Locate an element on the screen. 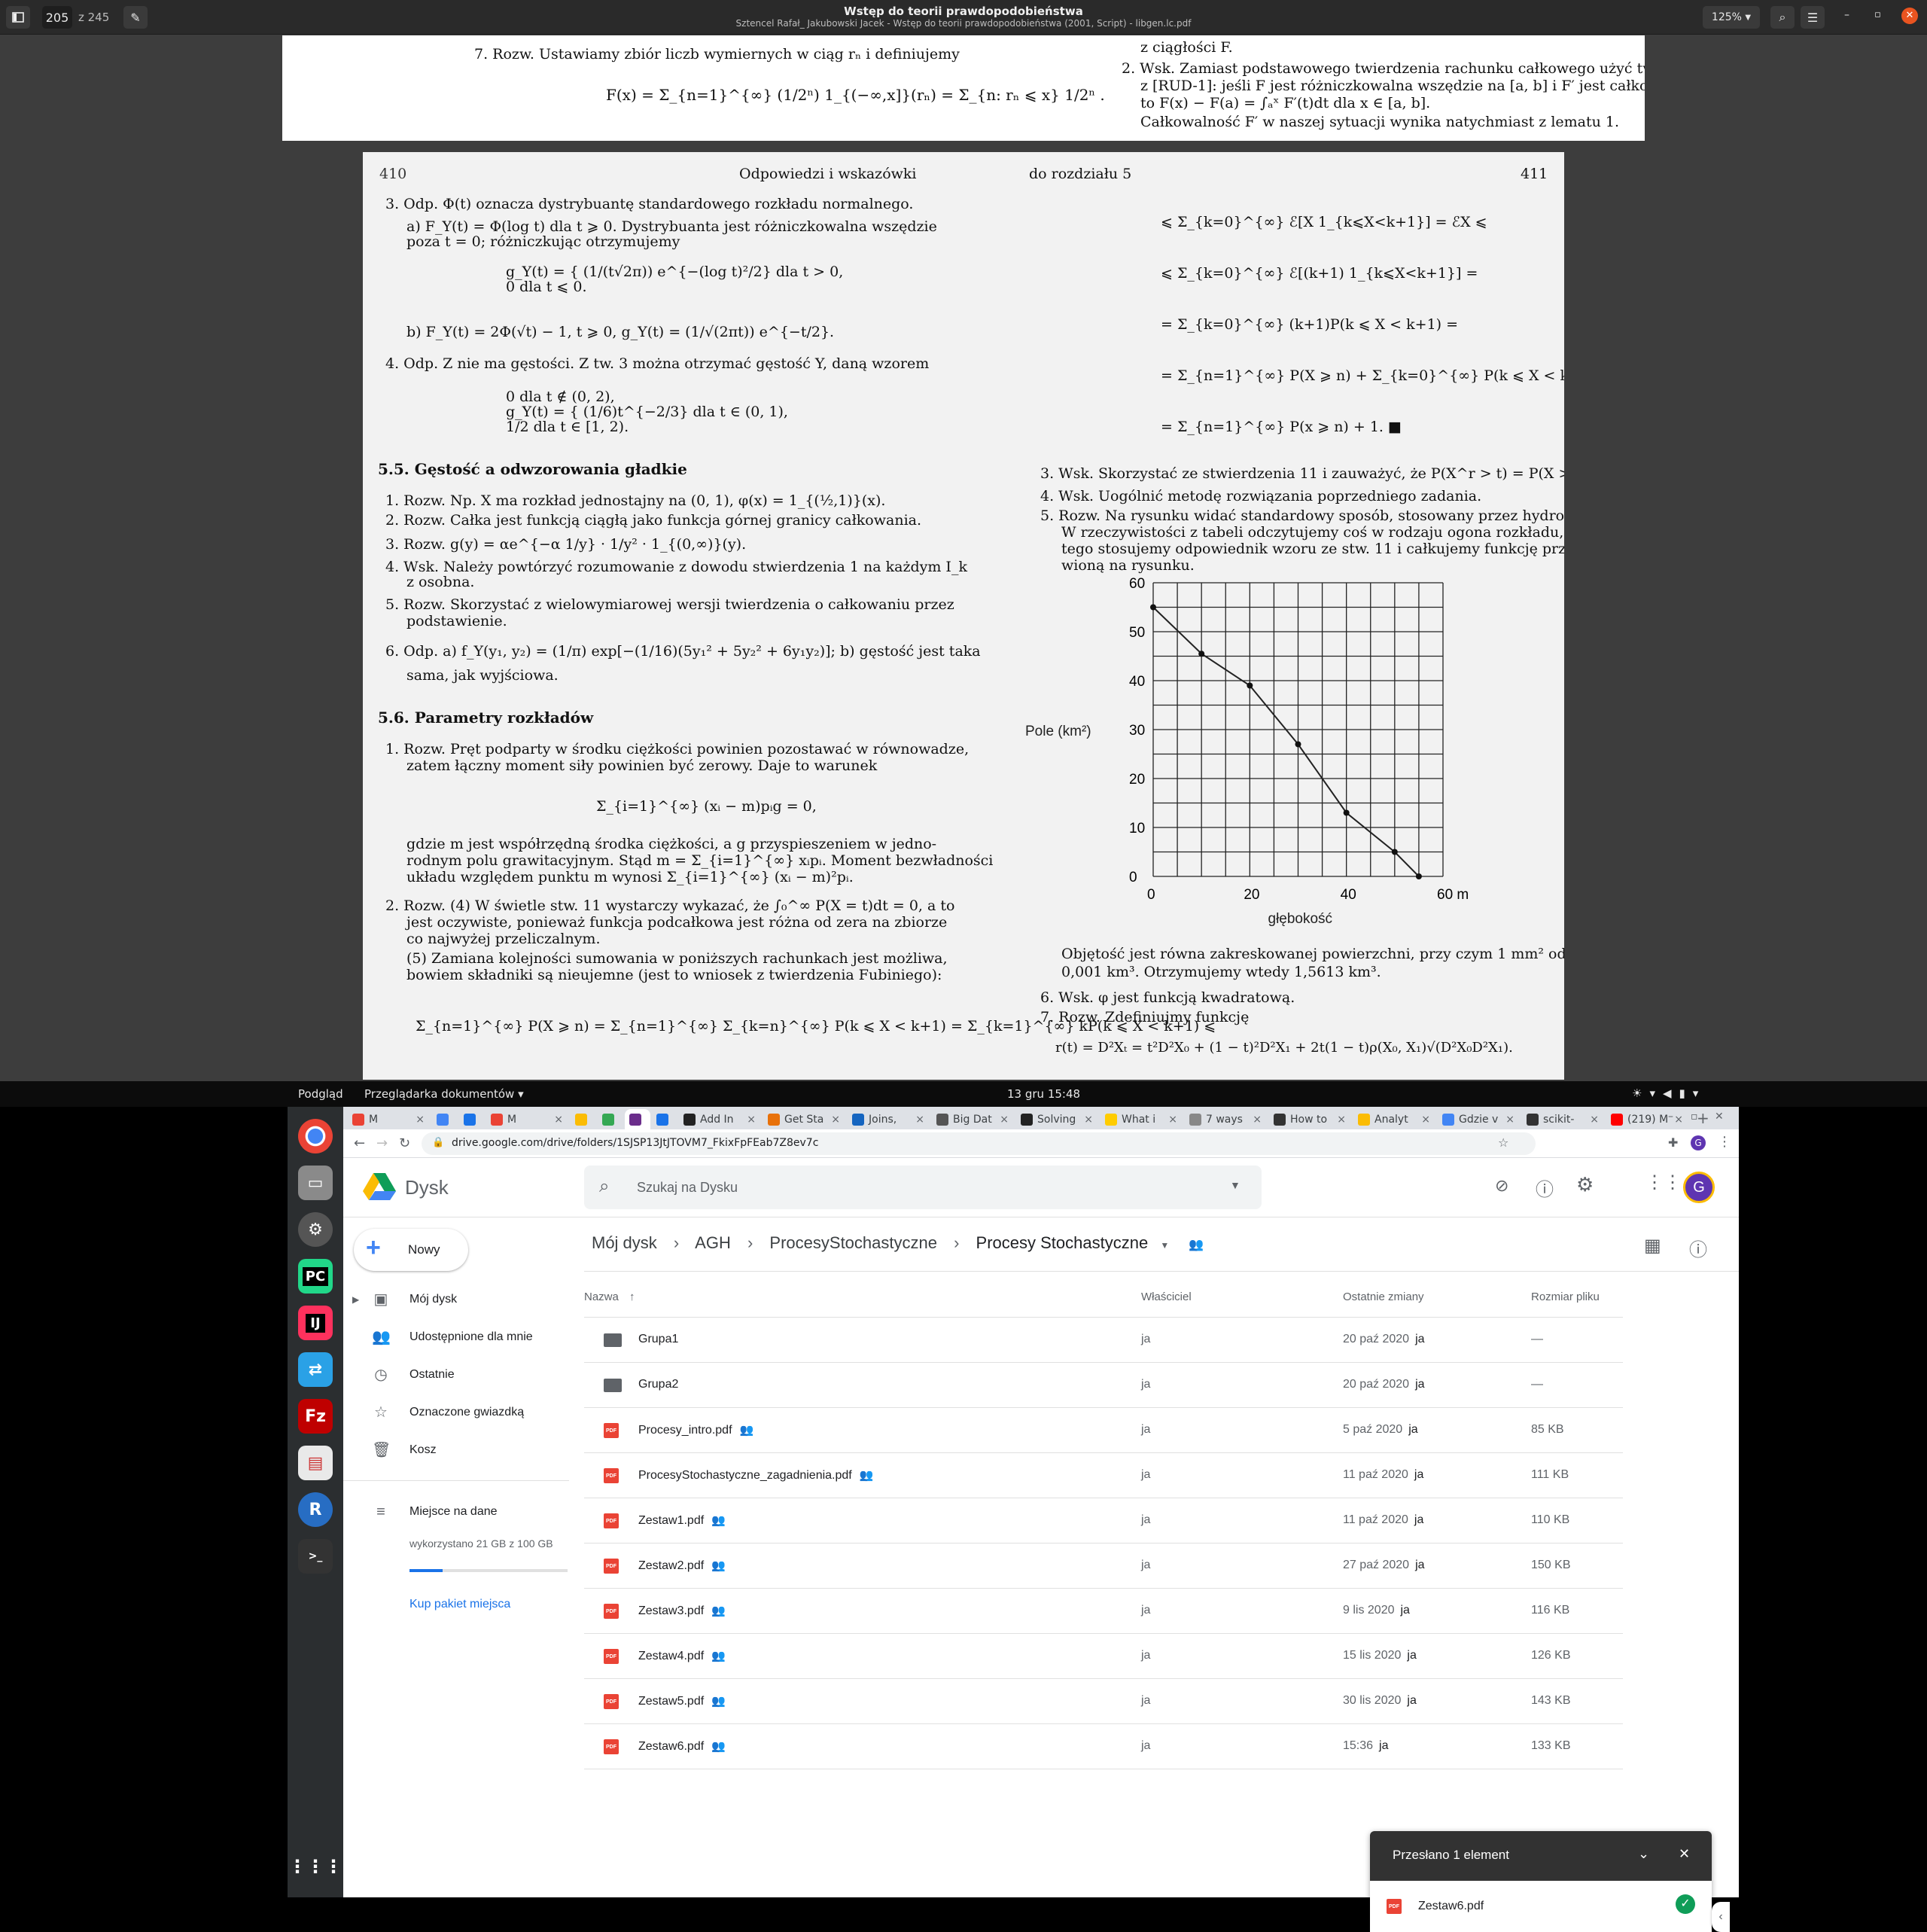 The height and width of the screenshot is (1932, 1927). browser-tab: Joins, × is located at coordinates (889, 1119).